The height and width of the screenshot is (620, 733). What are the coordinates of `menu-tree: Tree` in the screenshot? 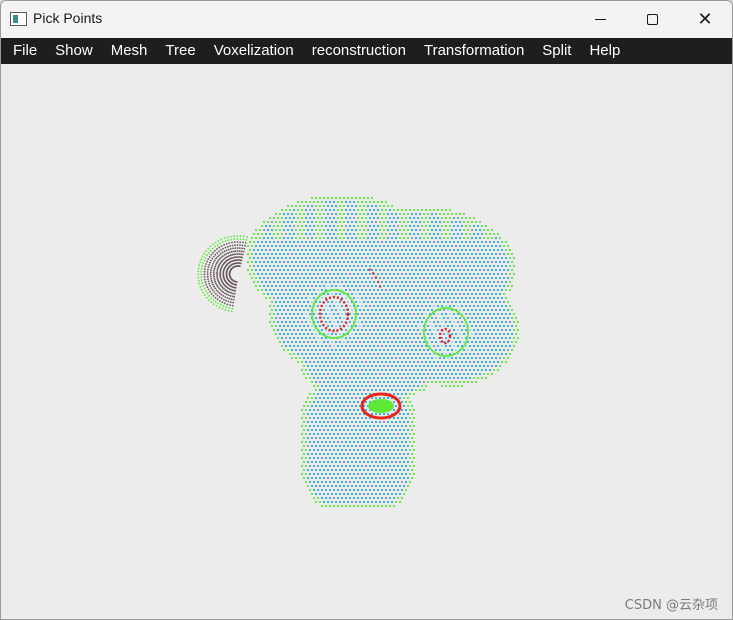 It's located at (180, 51).